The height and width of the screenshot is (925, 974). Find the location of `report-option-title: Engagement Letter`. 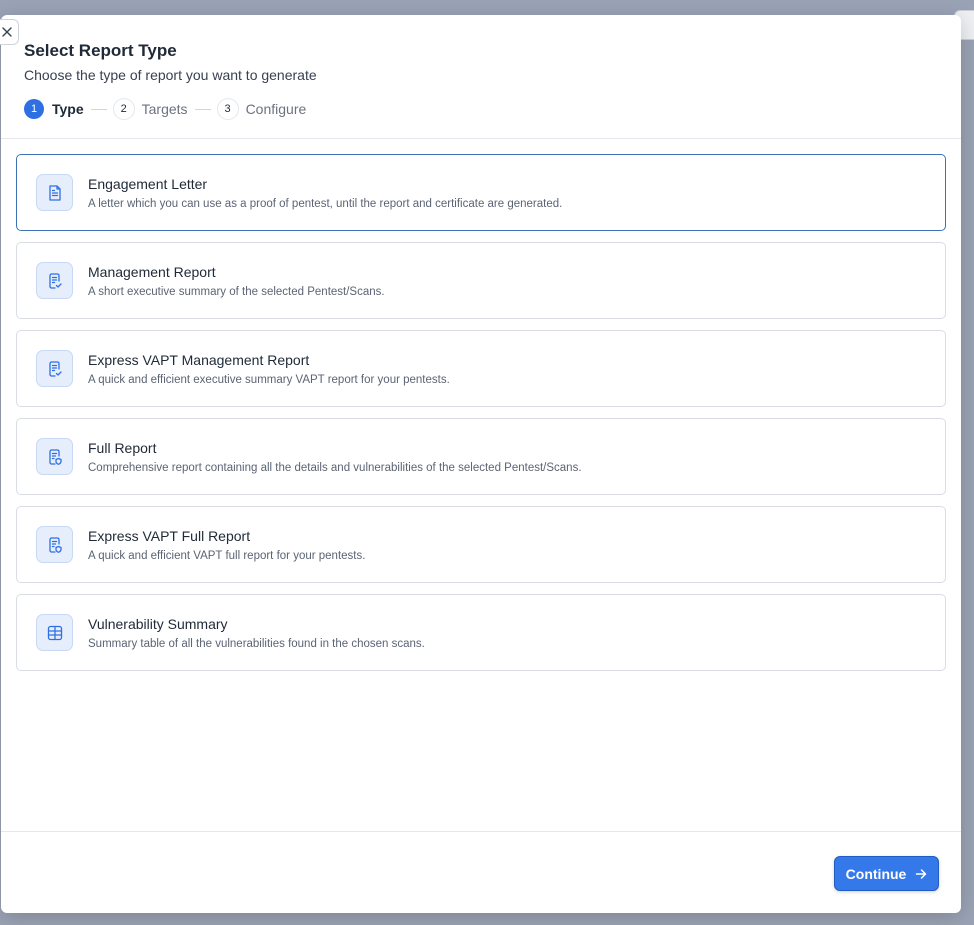

report-option-title: Engagement Letter is located at coordinates (148, 183).